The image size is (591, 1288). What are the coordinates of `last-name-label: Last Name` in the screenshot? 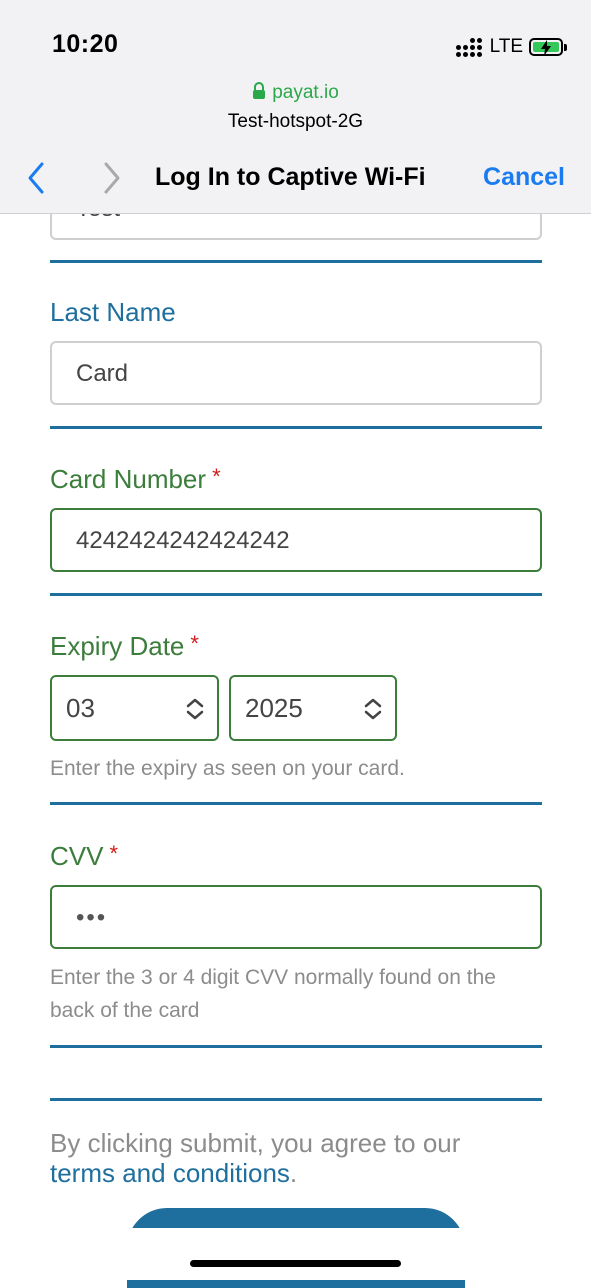 It's located at (113, 312).